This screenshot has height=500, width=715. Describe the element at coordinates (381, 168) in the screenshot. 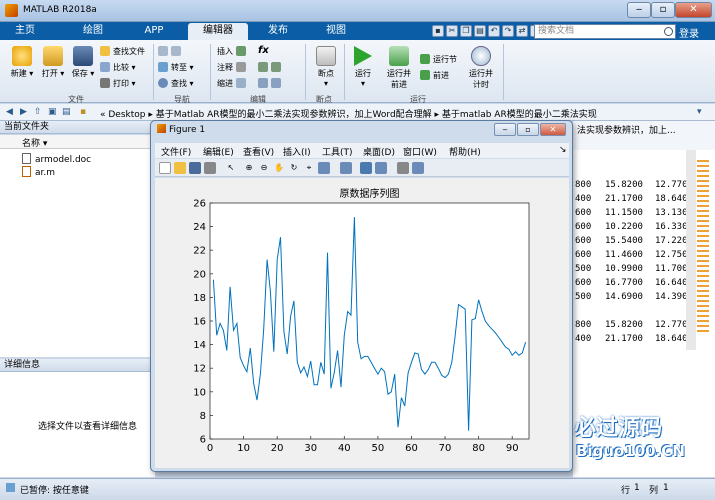

I see `legend-icon` at that location.